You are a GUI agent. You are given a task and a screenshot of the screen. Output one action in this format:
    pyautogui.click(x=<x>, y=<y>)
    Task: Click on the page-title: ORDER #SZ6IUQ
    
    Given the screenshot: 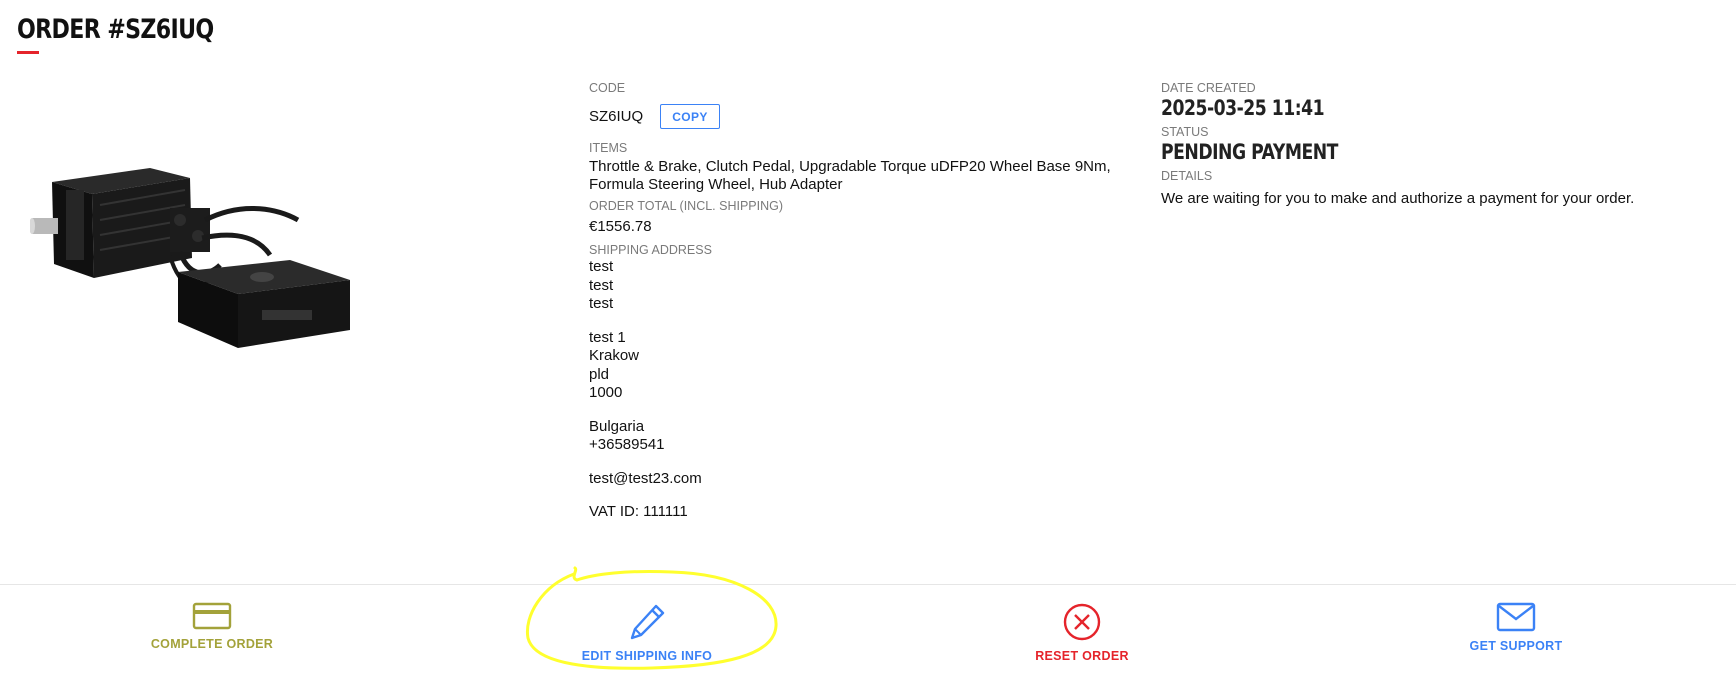 What is the action you would take?
    pyautogui.click(x=115, y=29)
    